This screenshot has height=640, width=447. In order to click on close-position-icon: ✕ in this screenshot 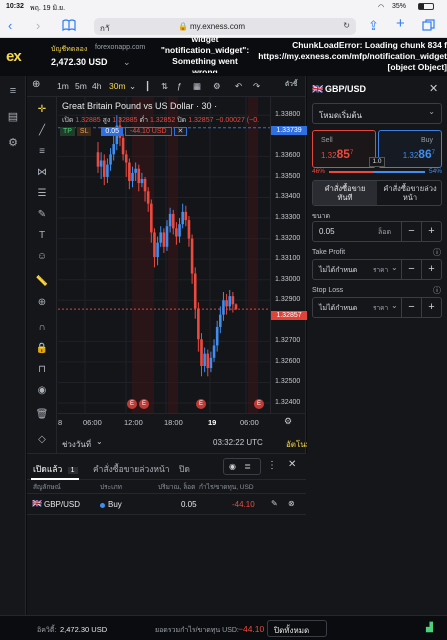, I will do `click(180, 131)`.